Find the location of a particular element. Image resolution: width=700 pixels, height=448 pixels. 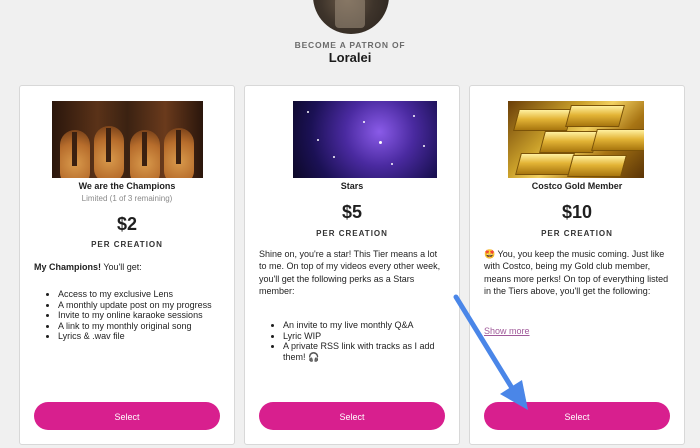

perk-item: Access to my exclusive Lens is located at coordinates (140, 294).